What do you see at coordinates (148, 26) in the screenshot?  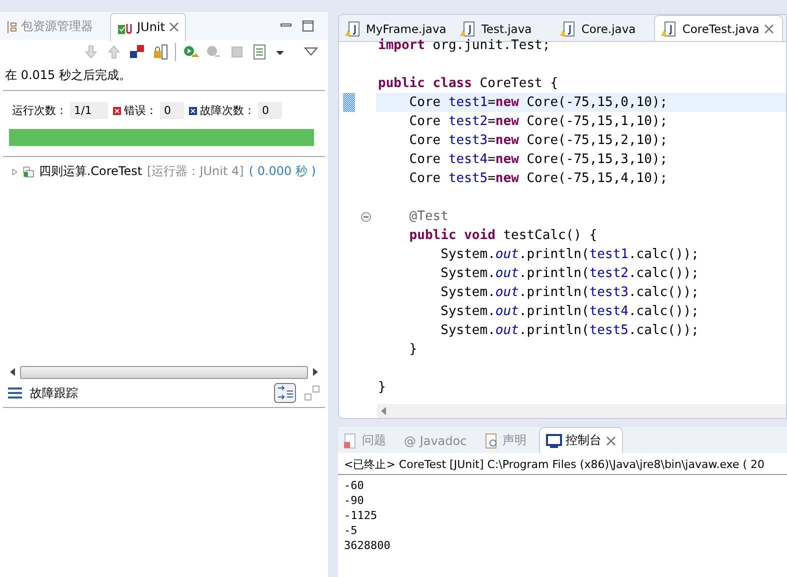 I see `view-tab: JUnit` at bounding box center [148, 26].